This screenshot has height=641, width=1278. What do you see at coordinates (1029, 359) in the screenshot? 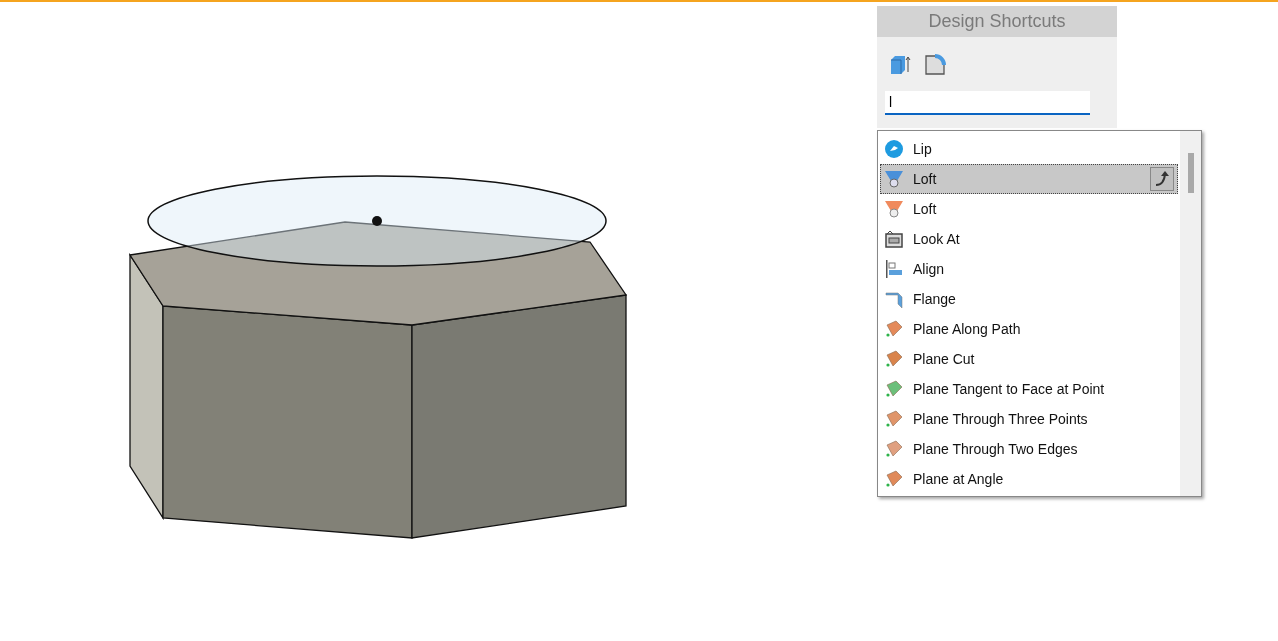
I see `suggestion-item: Plane Cut` at bounding box center [1029, 359].